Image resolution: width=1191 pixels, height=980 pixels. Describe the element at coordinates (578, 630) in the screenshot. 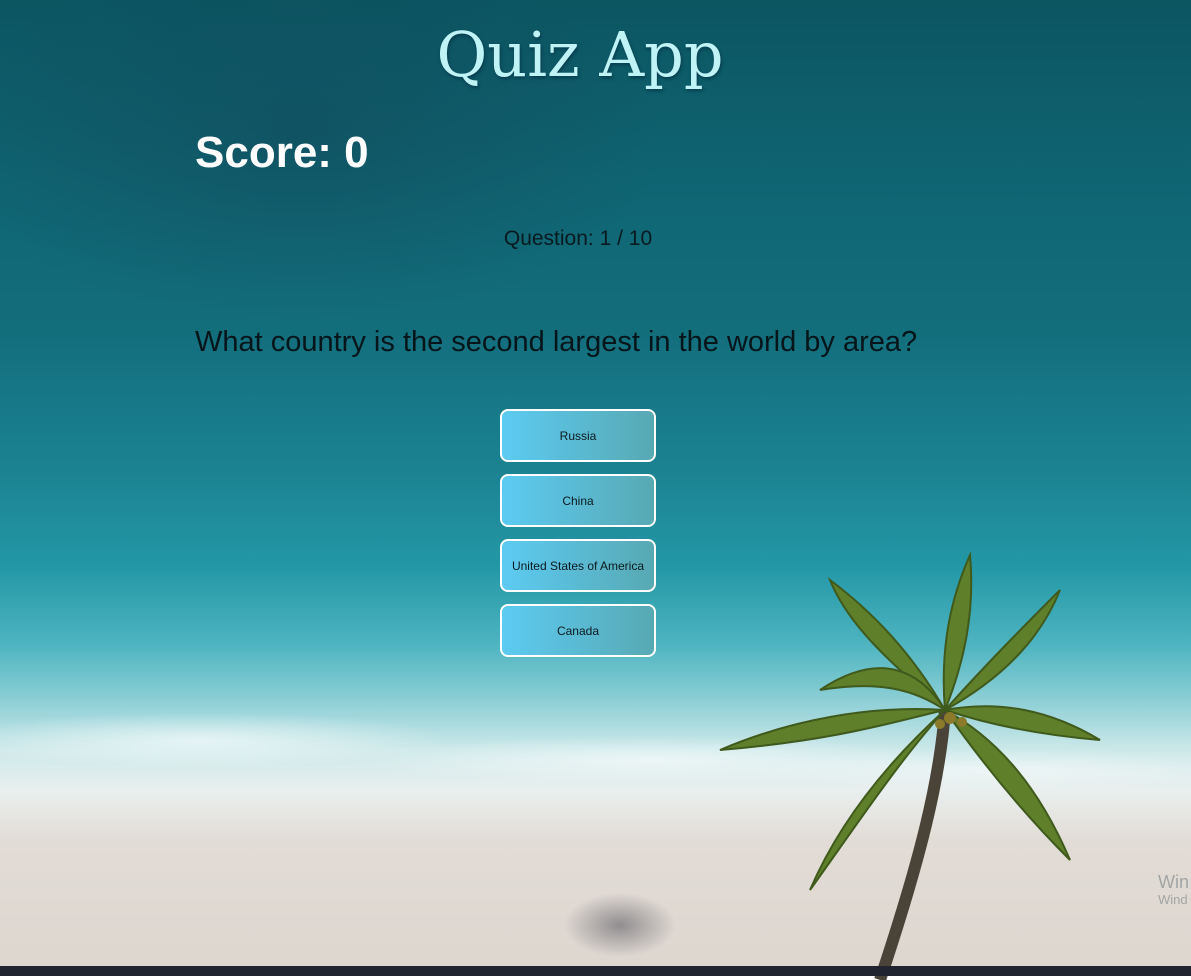

I see `answer-button: Canada` at that location.